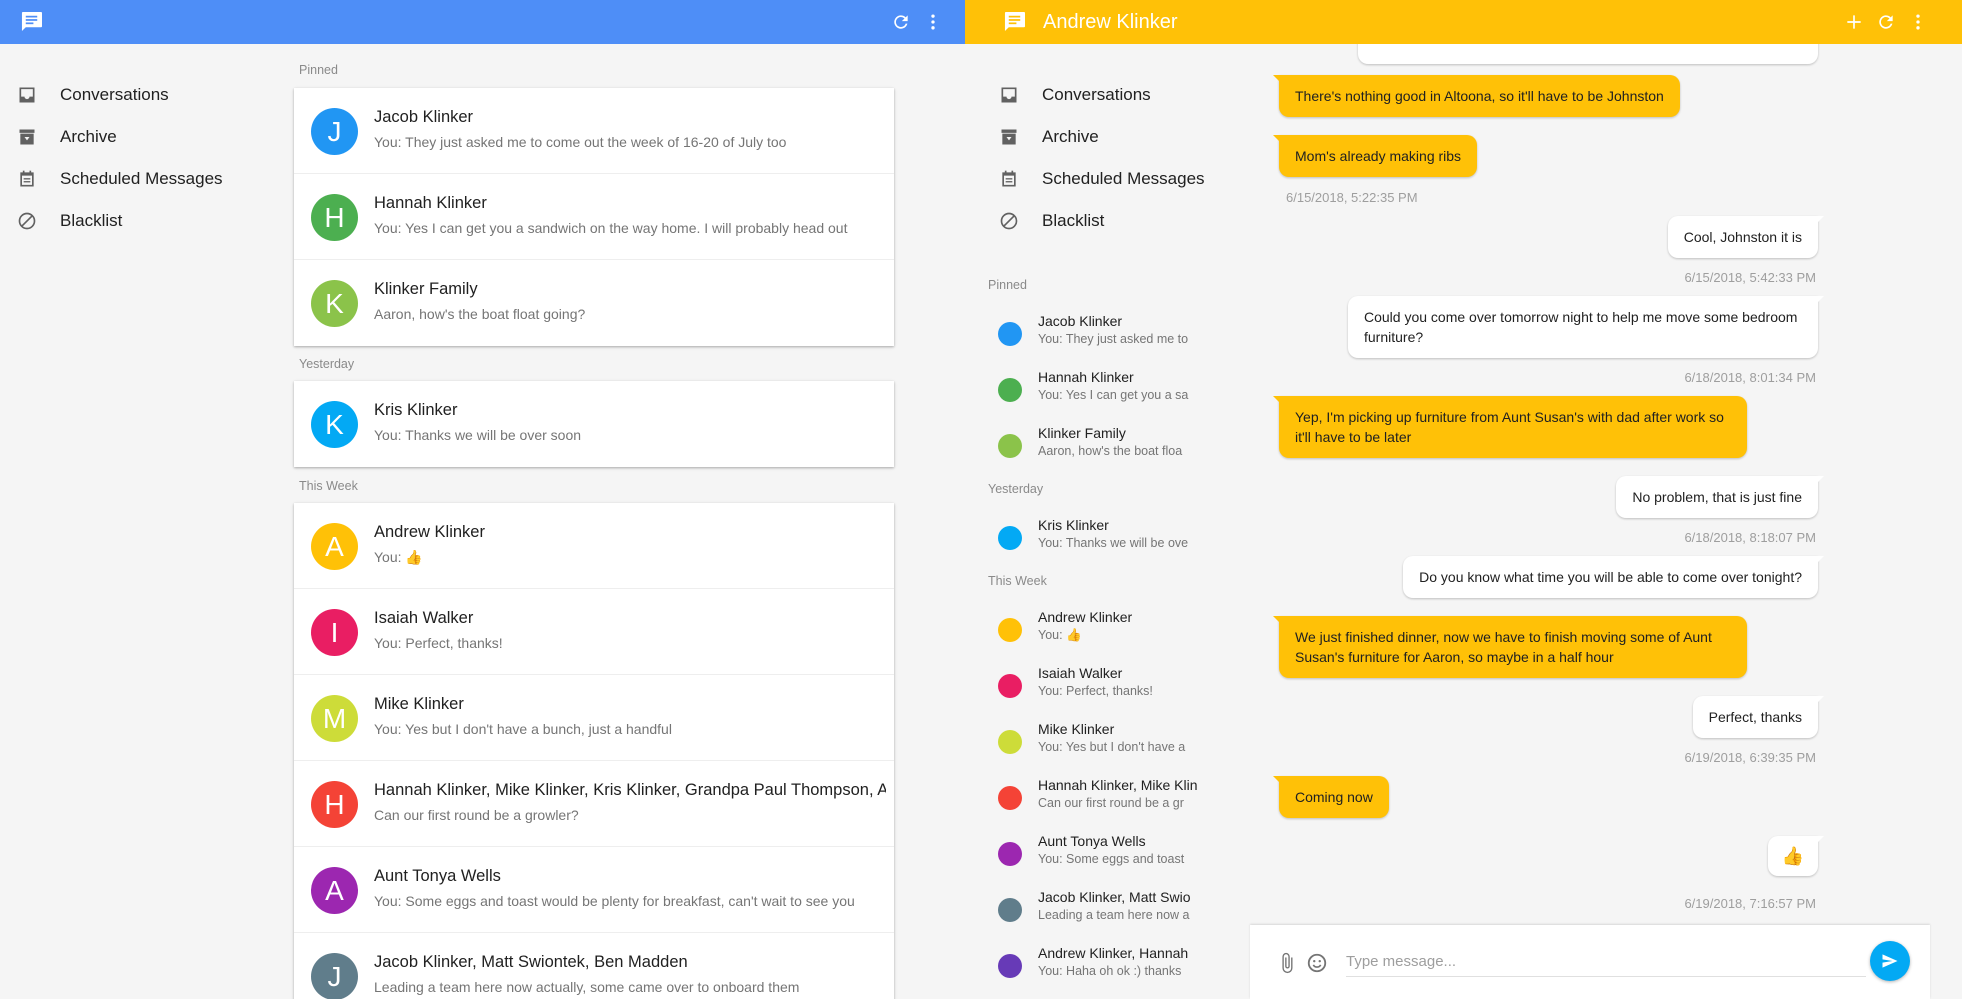  I want to click on message-composer, so click(1590, 962).